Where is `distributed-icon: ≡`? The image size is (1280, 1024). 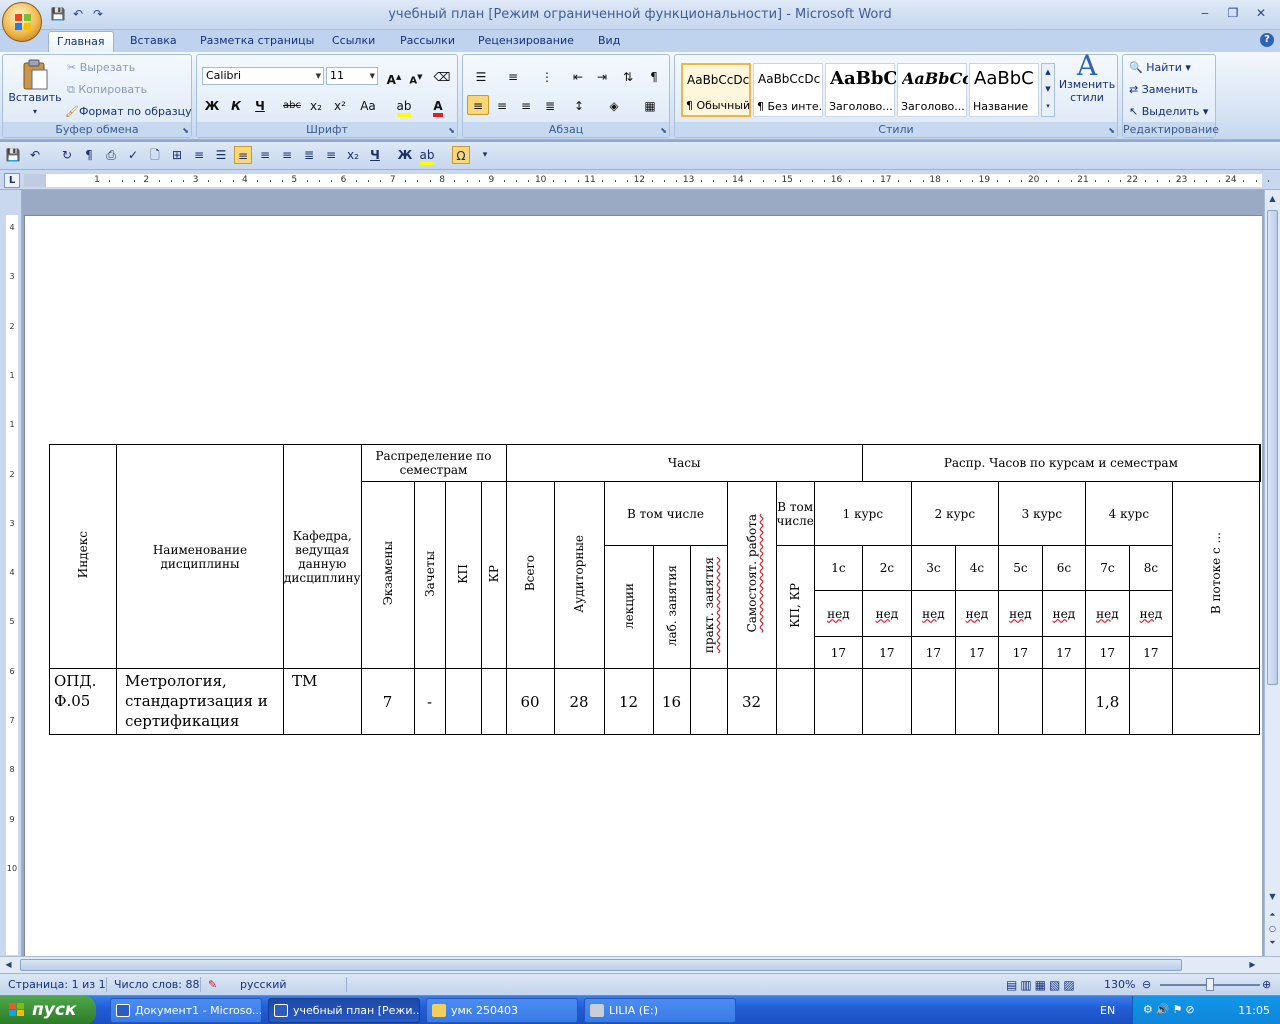
distributed-icon: ≡ is located at coordinates (331, 155).